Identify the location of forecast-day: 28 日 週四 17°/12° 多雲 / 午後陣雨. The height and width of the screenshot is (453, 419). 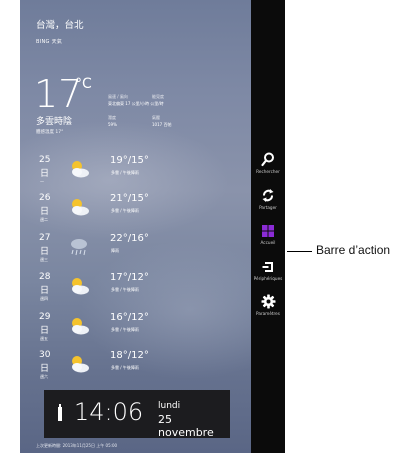
(136, 292).